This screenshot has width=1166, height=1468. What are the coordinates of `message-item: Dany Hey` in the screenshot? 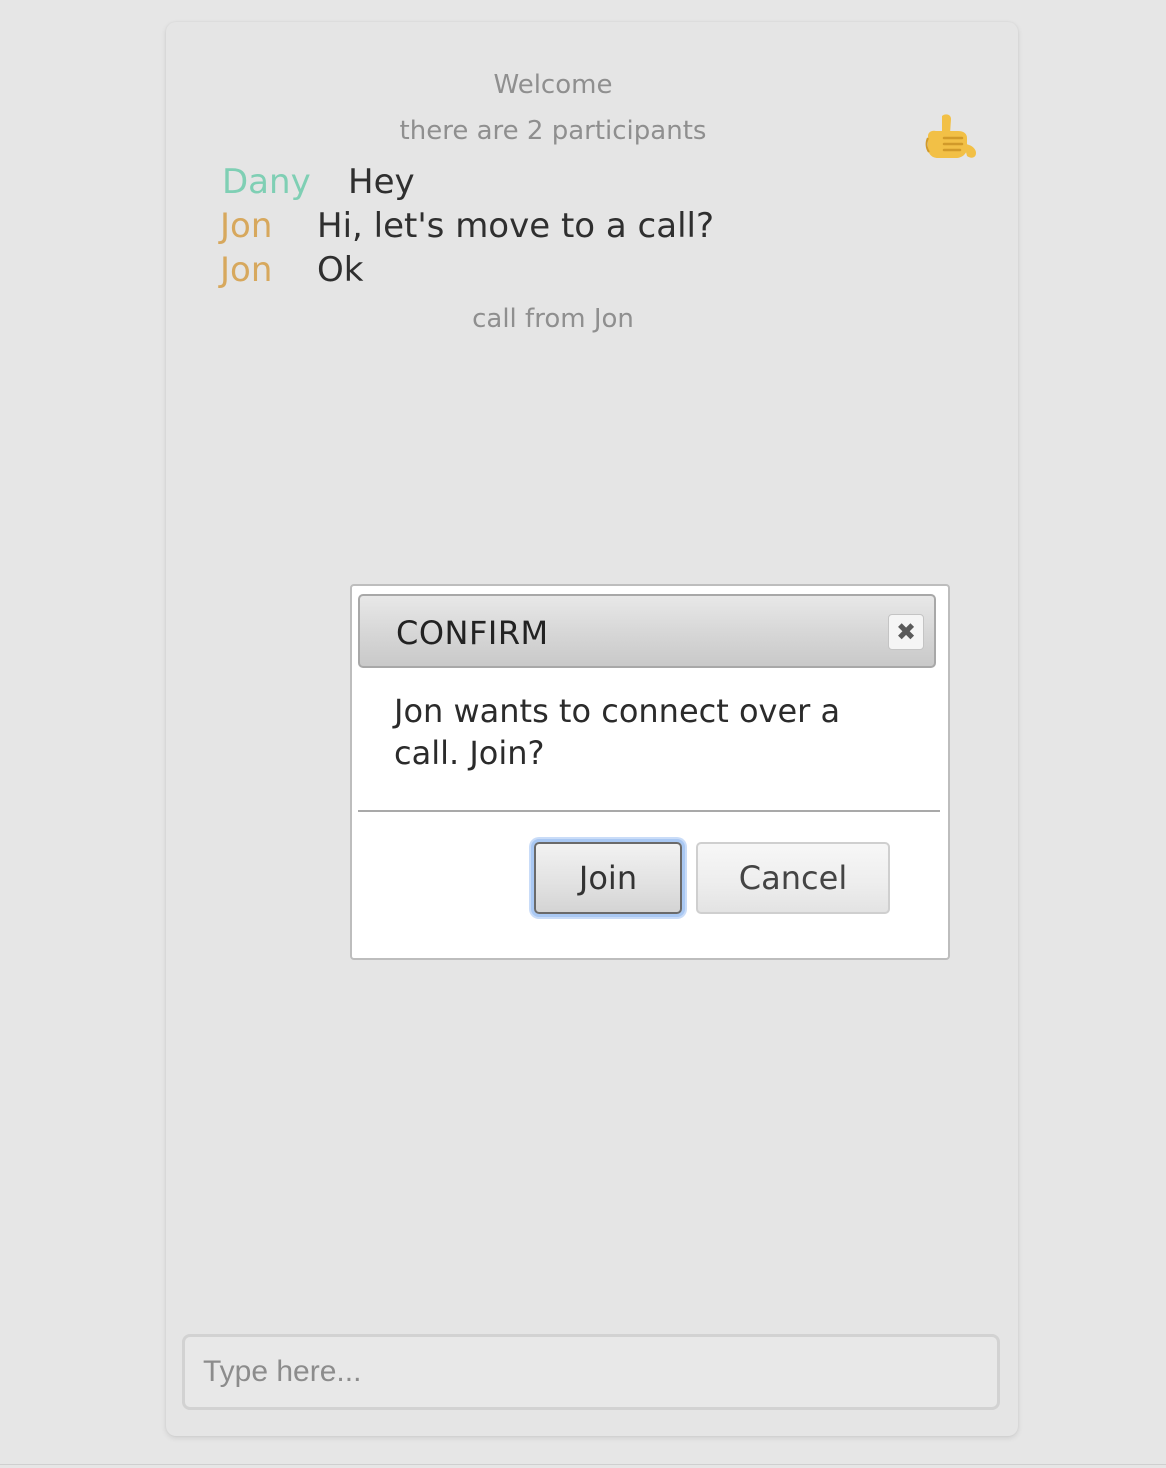 It's located at (467, 182).